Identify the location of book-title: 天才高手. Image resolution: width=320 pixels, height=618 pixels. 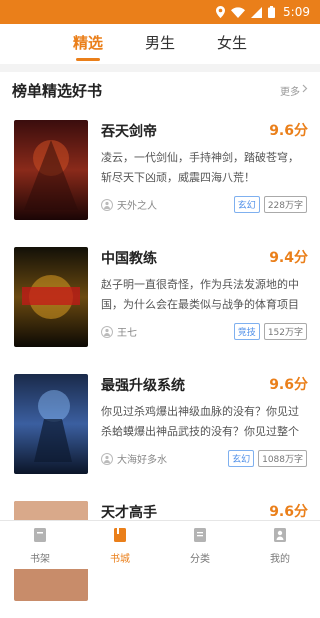
(129, 512).